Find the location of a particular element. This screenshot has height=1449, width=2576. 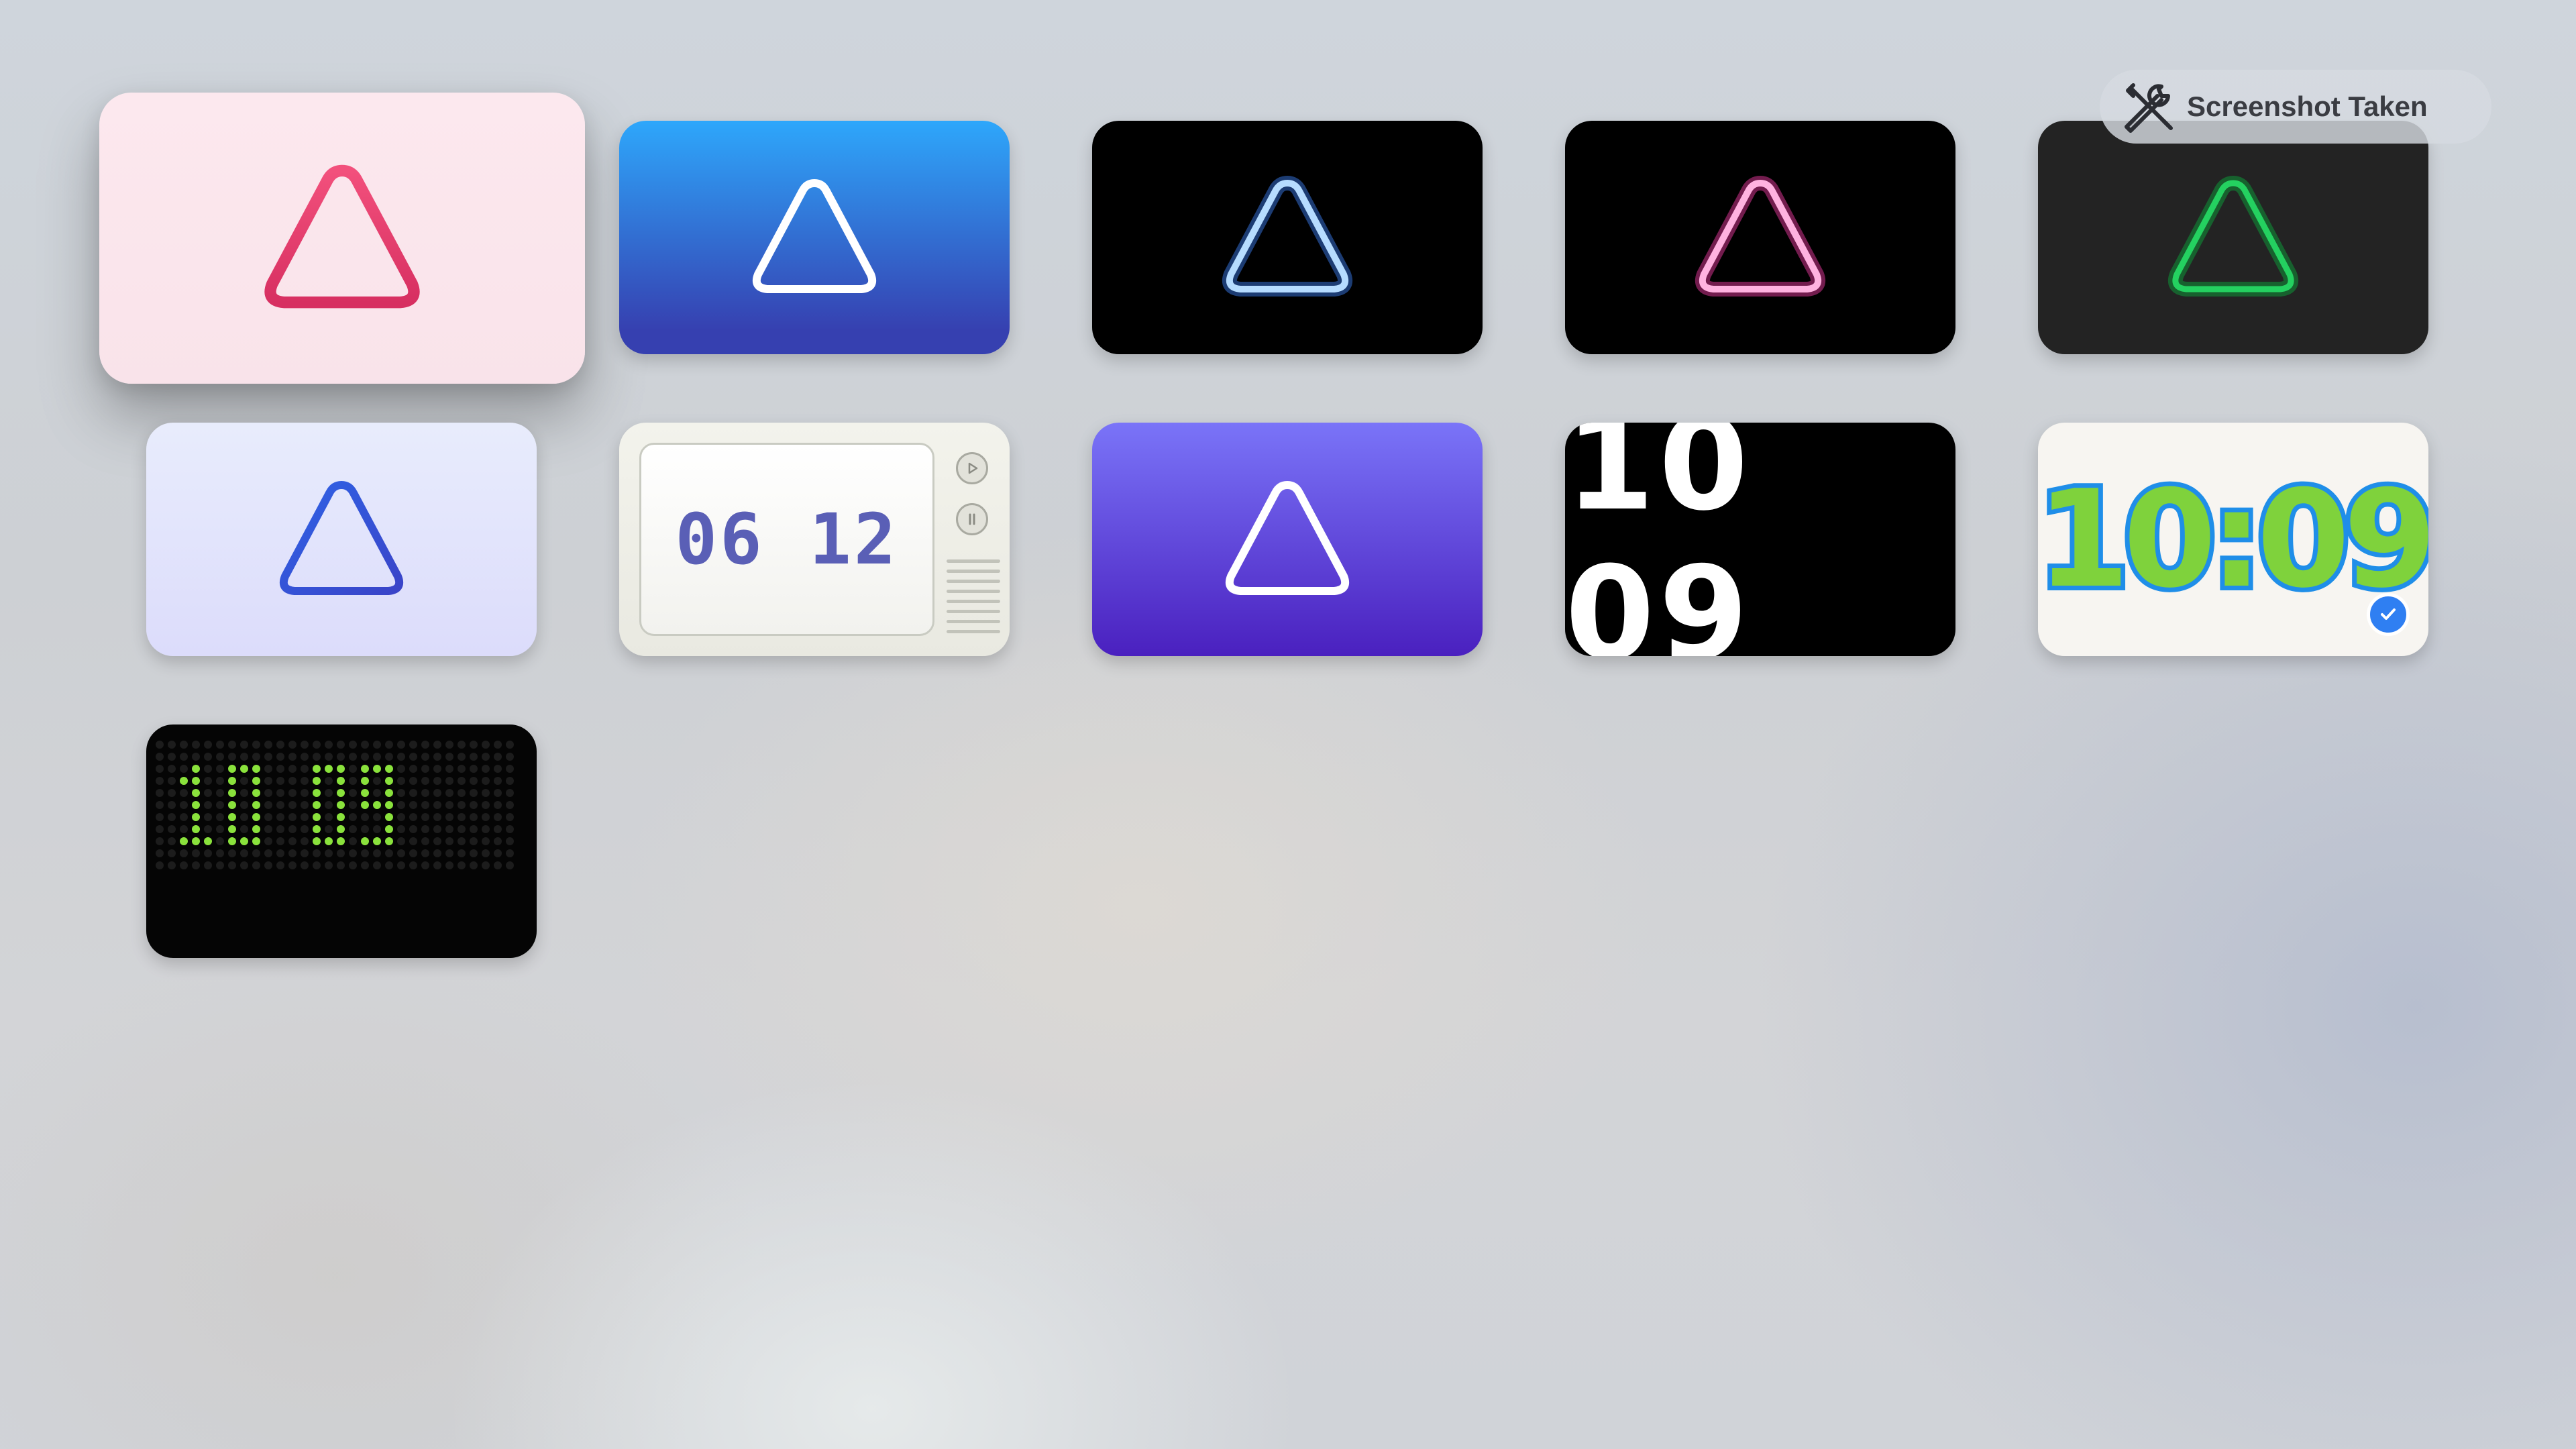

screensaver-lavender-triangle is located at coordinates (341, 539).